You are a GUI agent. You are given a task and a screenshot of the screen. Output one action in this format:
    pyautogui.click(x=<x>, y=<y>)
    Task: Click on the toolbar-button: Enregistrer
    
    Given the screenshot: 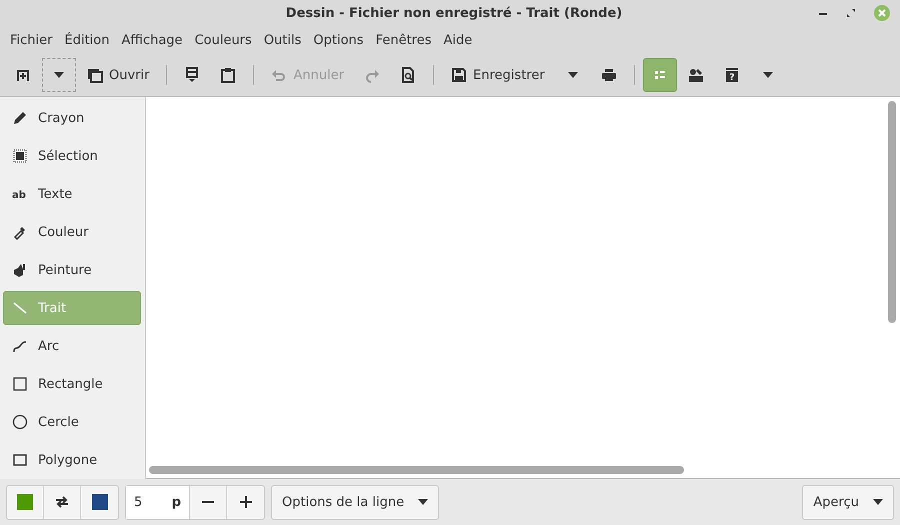 What is the action you would take?
    pyautogui.click(x=498, y=75)
    